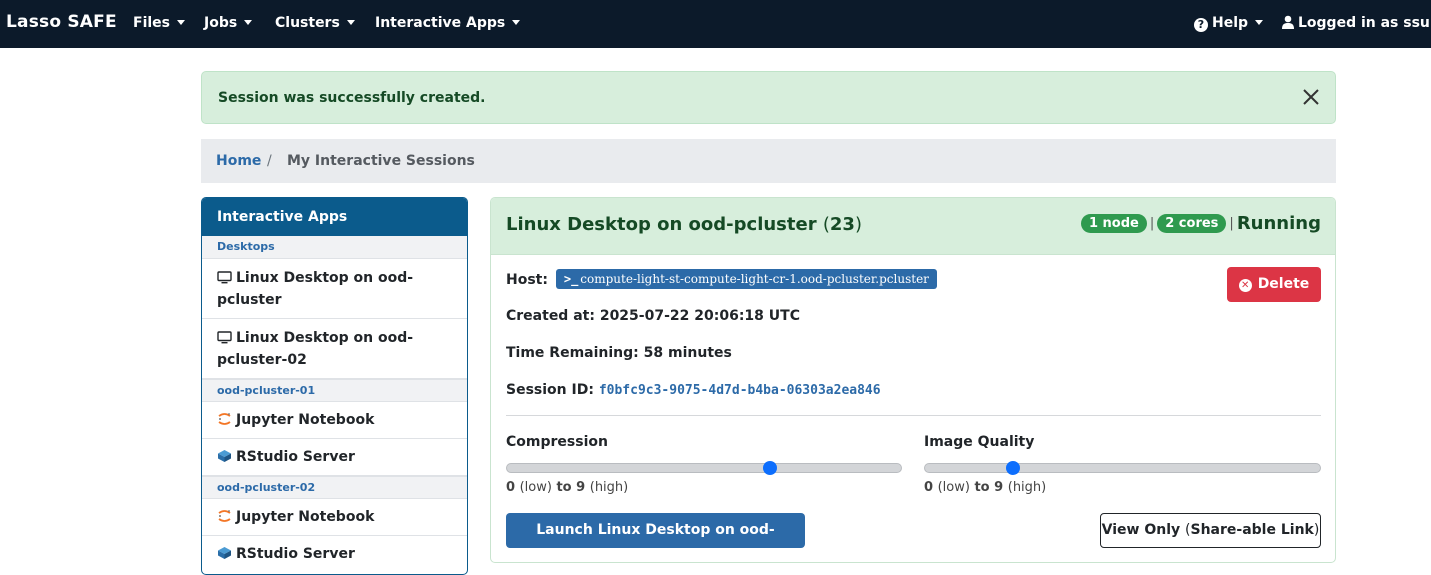 This screenshot has height=575, width=1431. Describe the element at coordinates (953, 487) in the screenshot. I see `image-quality-range-low-word: low` at that location.